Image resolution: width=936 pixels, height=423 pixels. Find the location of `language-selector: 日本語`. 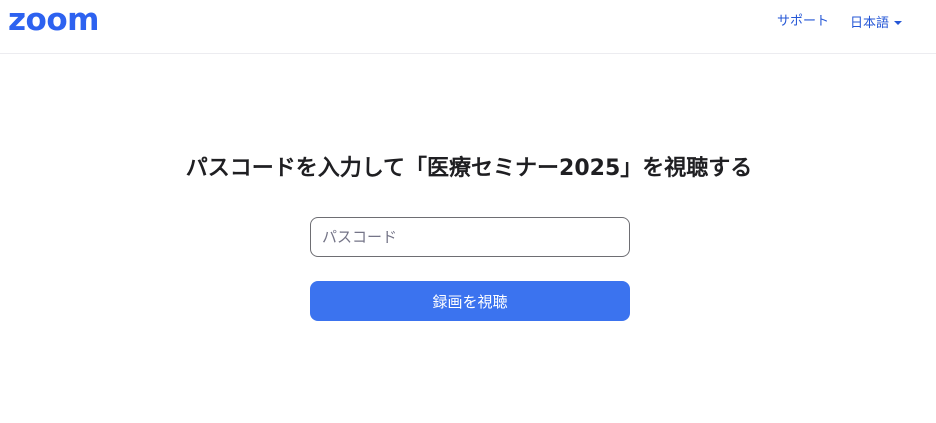

language-selector: 日本語 is located at coordinates (876, 21).